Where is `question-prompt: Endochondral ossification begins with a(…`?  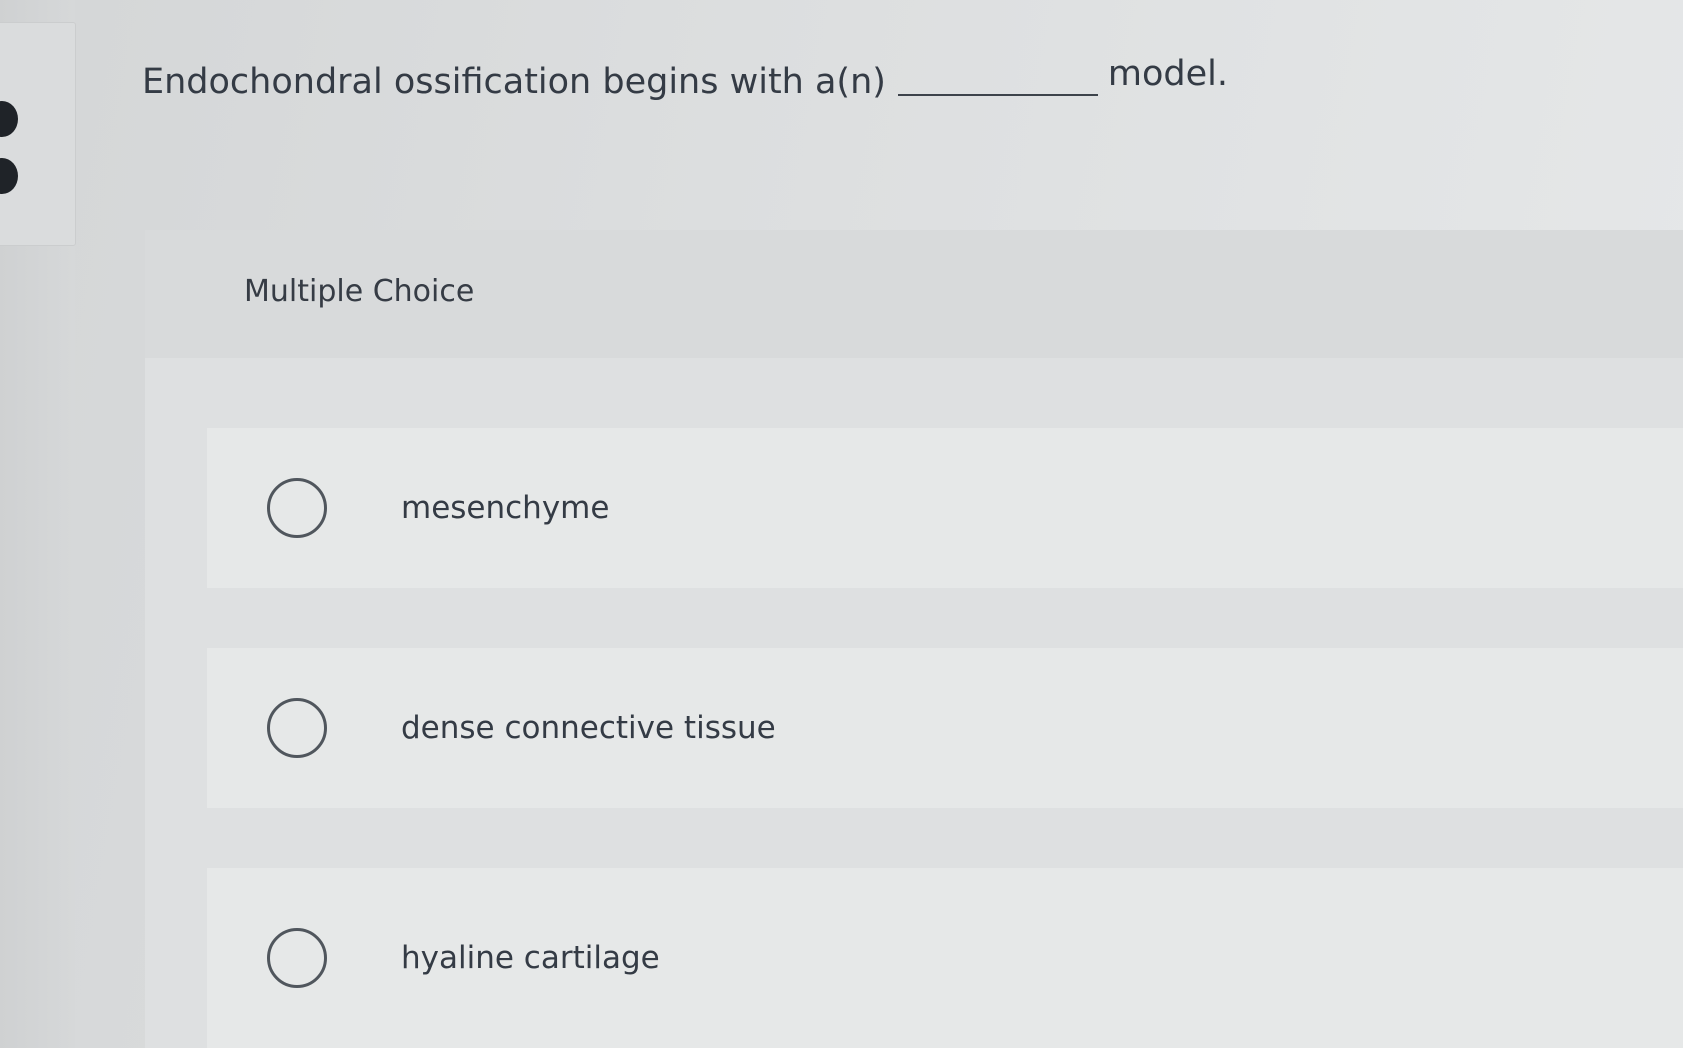
question-prompt: Endochondral ossification begins with a(… is located at coordinates (685, 78).